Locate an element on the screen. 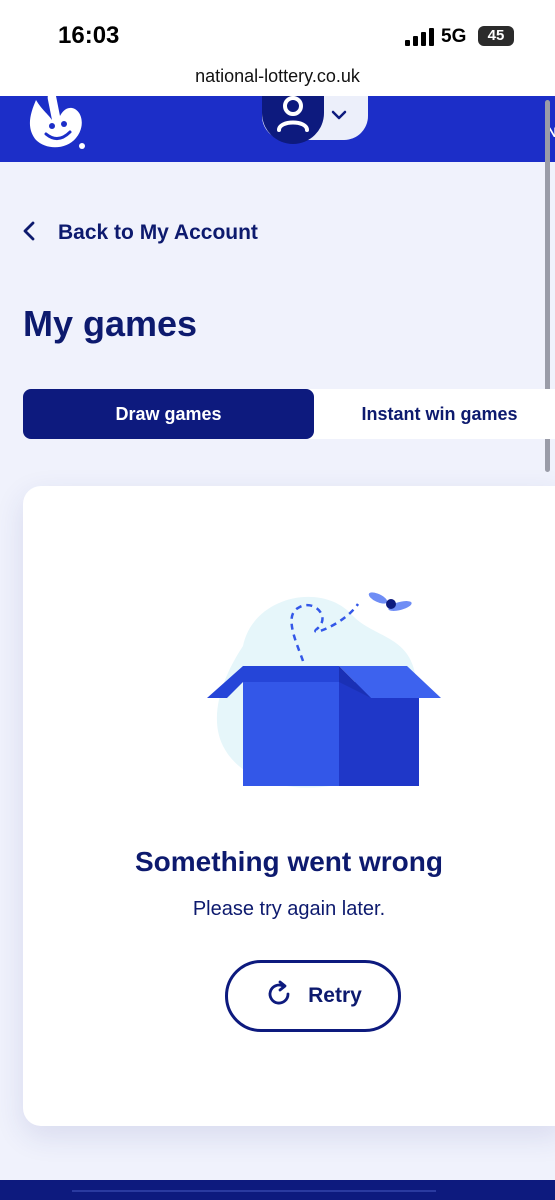 Image resolution: width=555 pixels, height=1200 pixels. tab-draw-games: Draw games is located at coordinates (168, 414).